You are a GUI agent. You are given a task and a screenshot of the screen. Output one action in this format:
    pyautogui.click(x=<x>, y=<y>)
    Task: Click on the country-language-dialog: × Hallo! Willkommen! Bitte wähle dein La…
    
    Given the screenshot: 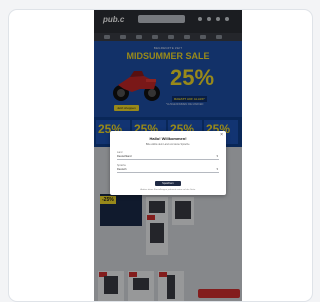 What is the action you would take?
    pyautogui.click(x=168, y=163)
    